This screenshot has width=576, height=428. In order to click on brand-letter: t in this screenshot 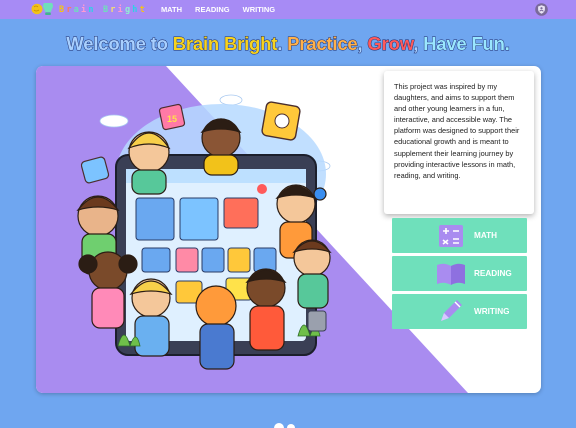, I will do `click(143, 9)`.